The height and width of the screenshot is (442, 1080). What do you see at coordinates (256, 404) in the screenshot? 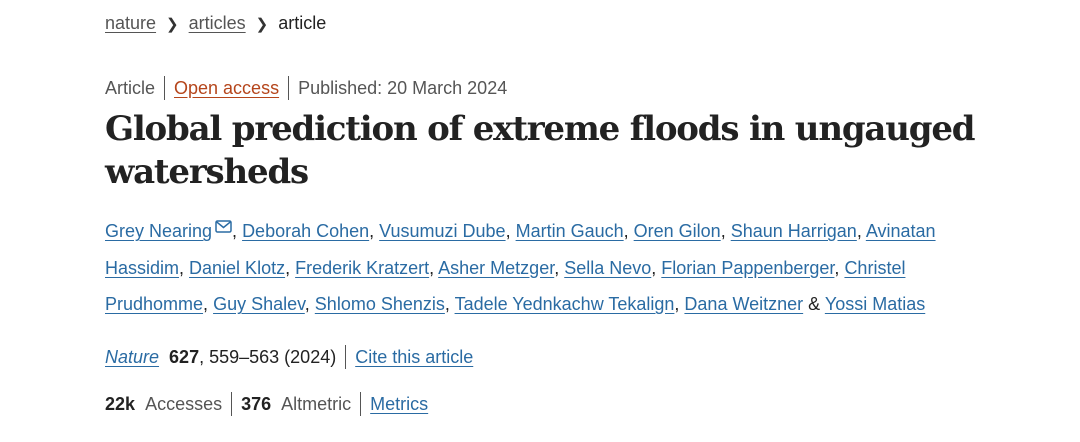
I see `altmetric-count: 376` at bounding box center [256, 404].